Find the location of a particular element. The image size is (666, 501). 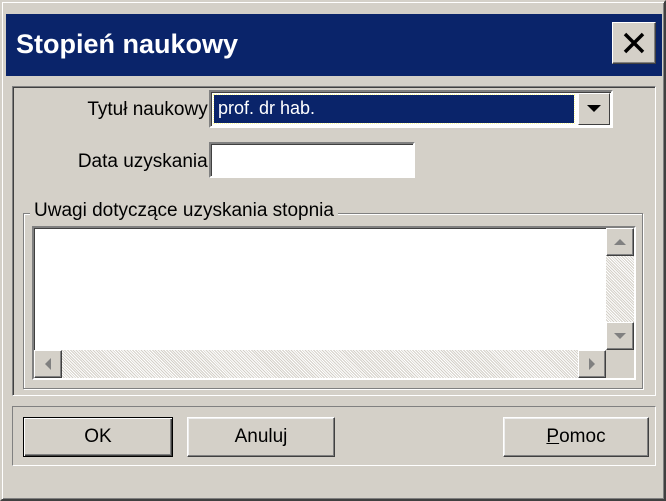

horizontal-scrollbar is located at coordinates (320, 364).